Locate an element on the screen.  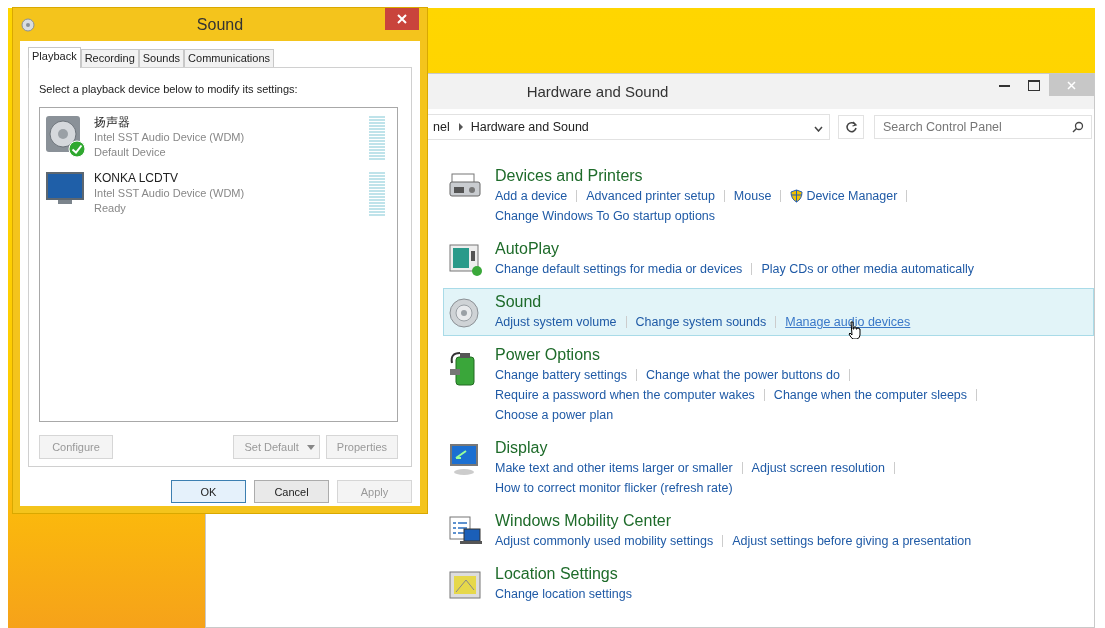
shield-icon is located at coordinates (797, 196).